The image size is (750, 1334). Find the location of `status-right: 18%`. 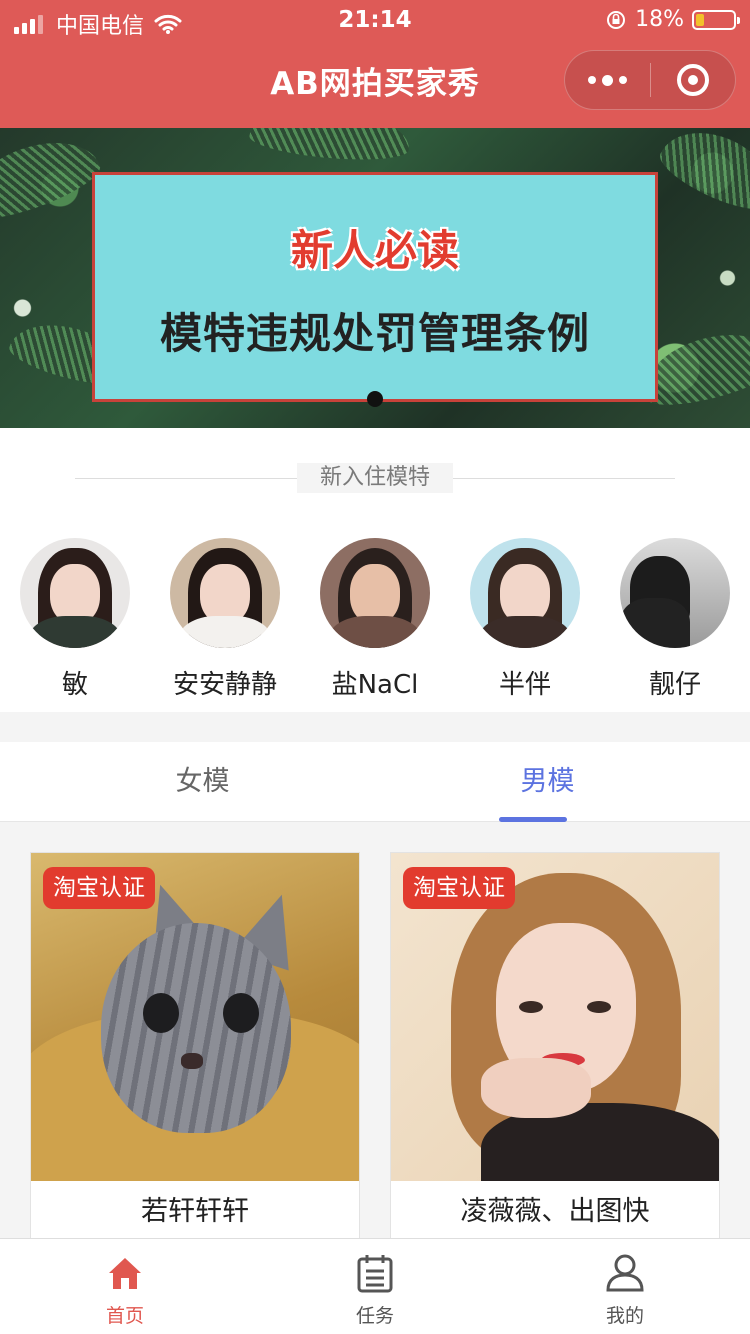

status-right: 18% is located at coordinates (672, 19).